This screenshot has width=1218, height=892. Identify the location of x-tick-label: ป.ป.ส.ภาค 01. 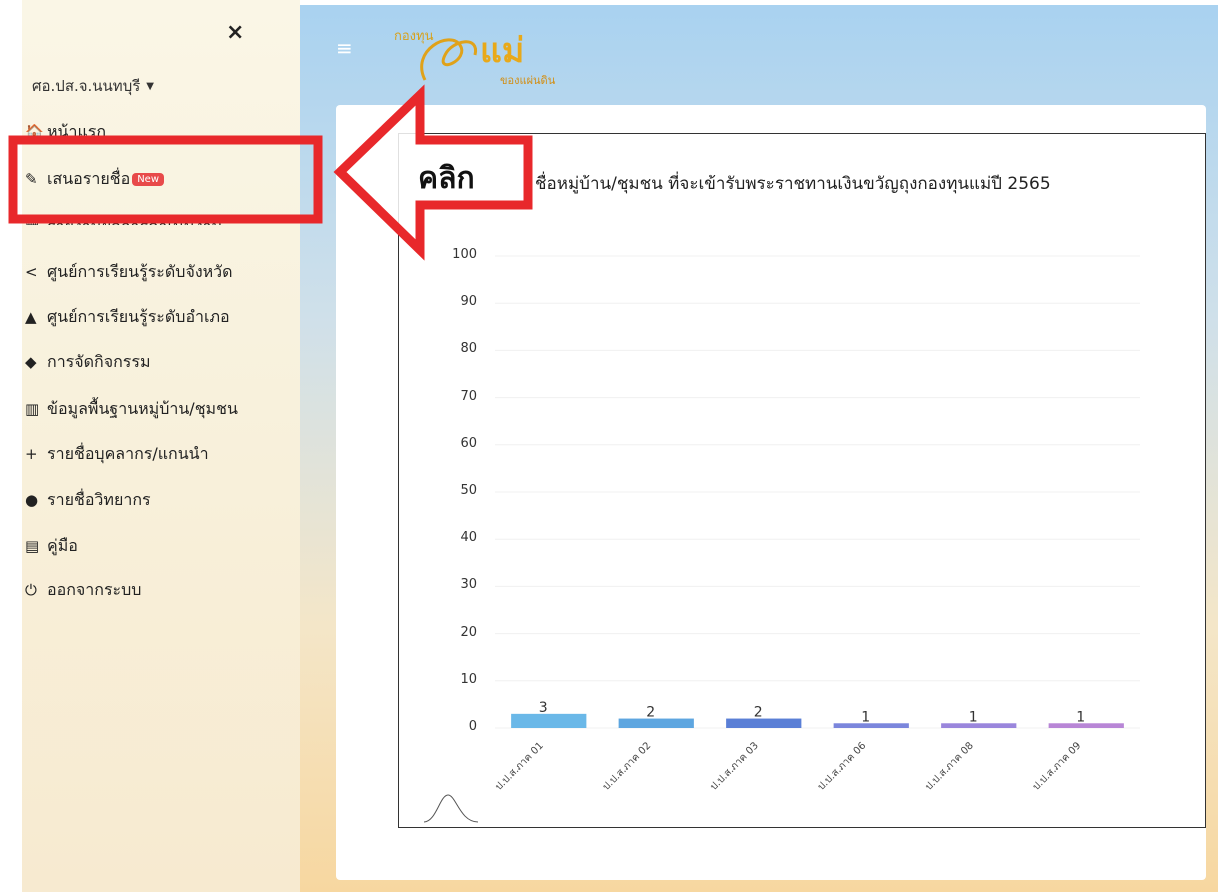
(519, 766).